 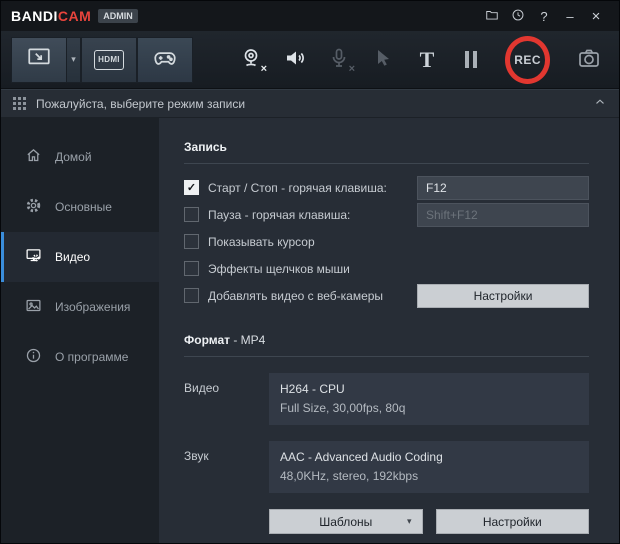 I want to click on start-stop-checkbox: ✓, so click(x=191, y=187).